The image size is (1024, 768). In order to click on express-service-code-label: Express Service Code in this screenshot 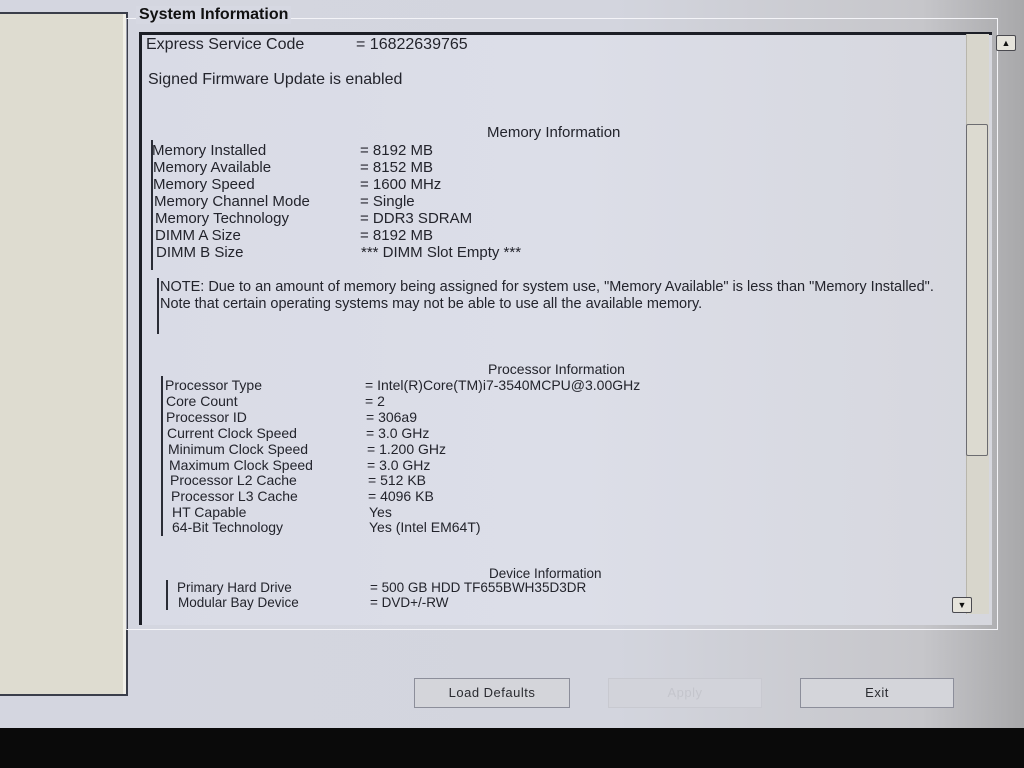, I will do `click(225, 44)`.